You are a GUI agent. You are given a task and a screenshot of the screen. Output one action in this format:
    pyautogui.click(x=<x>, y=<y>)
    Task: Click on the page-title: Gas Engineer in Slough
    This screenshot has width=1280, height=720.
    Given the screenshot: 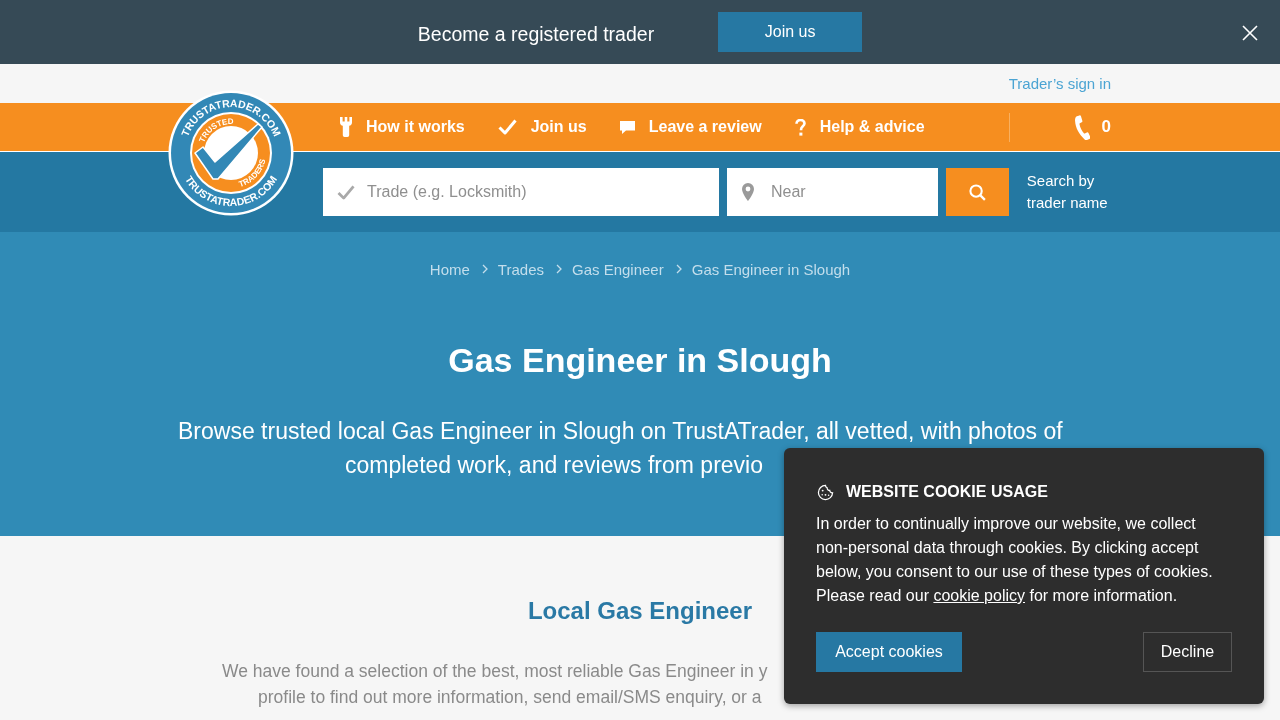 What is the action you would take?
    pyautogui.click(x=640, y=360)
    